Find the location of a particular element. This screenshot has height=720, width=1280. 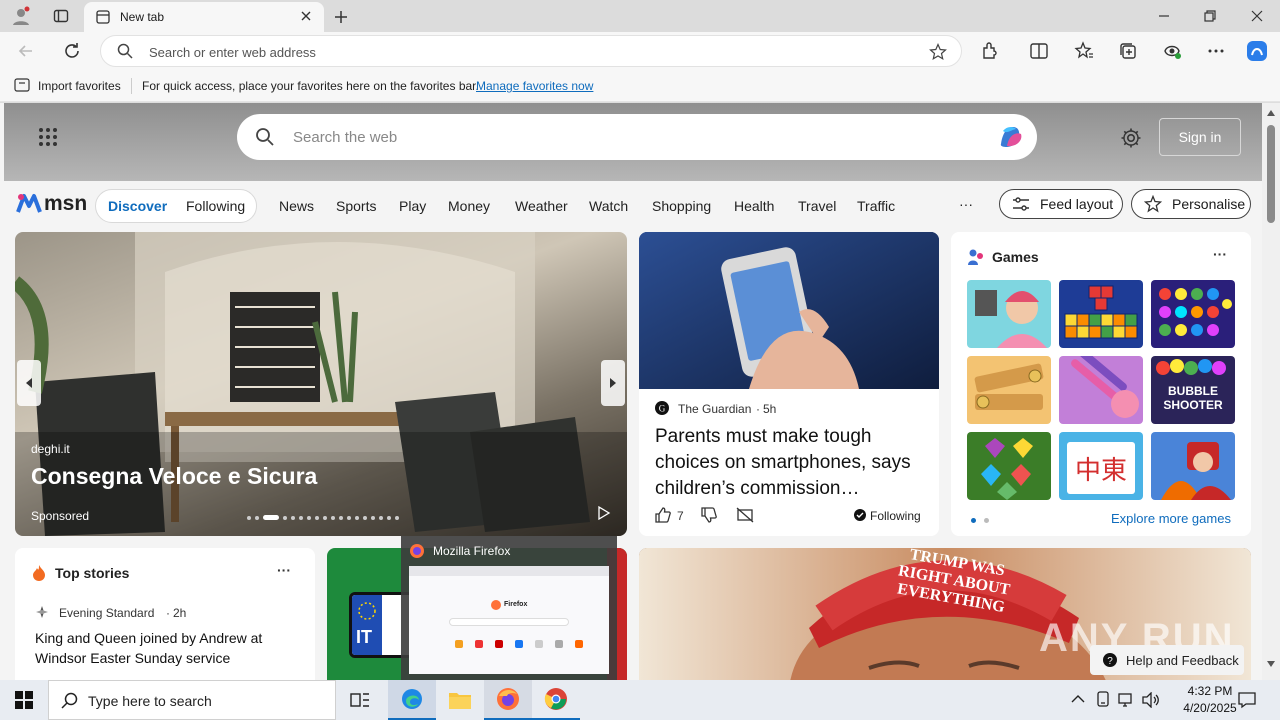

new-tab-button is located at coordinates (341, 17).